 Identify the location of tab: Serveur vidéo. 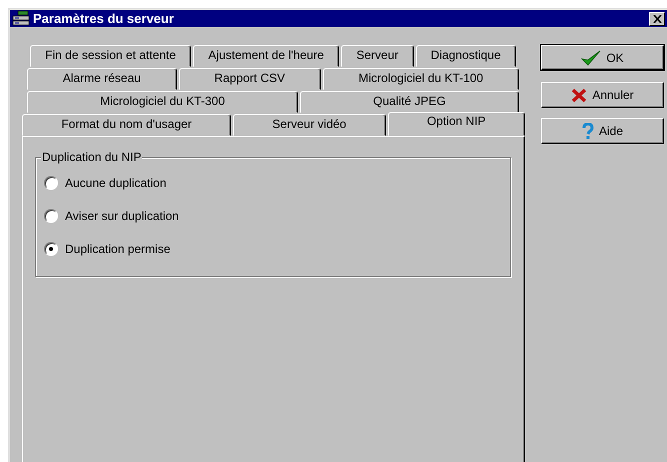
(309, 125).